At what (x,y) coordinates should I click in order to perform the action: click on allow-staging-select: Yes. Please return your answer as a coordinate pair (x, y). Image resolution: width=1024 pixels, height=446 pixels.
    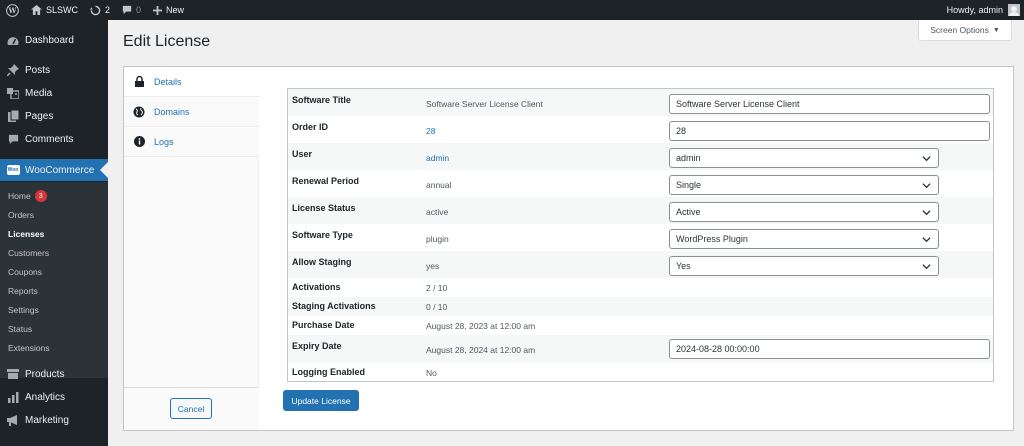
    Looking at the image, I should click on (804, 266).